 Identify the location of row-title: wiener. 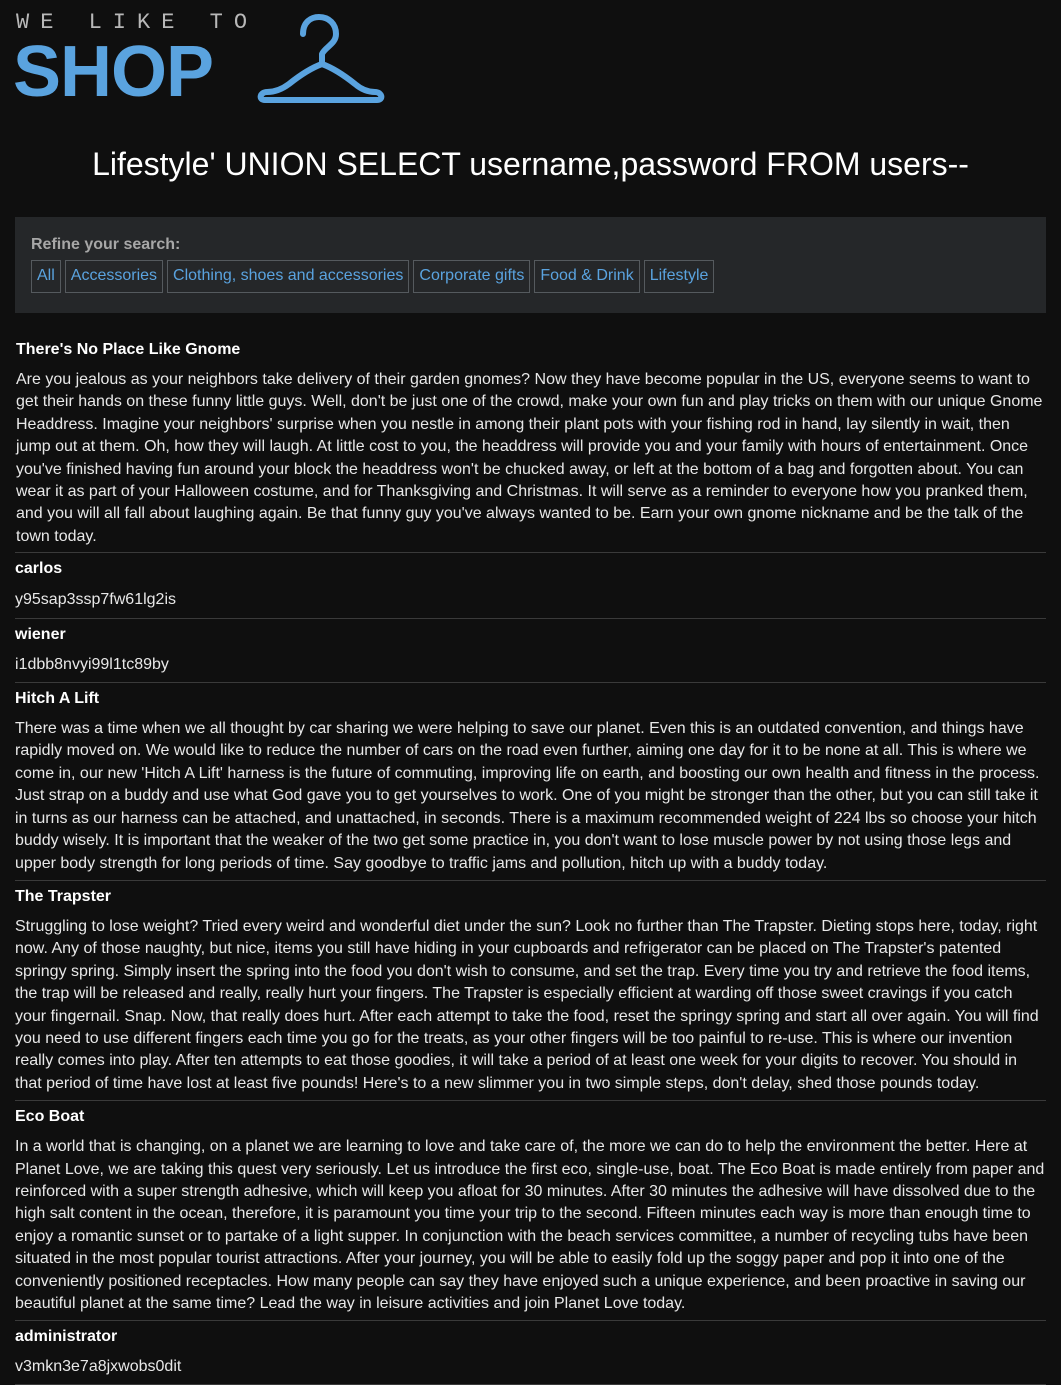
(40, 634).